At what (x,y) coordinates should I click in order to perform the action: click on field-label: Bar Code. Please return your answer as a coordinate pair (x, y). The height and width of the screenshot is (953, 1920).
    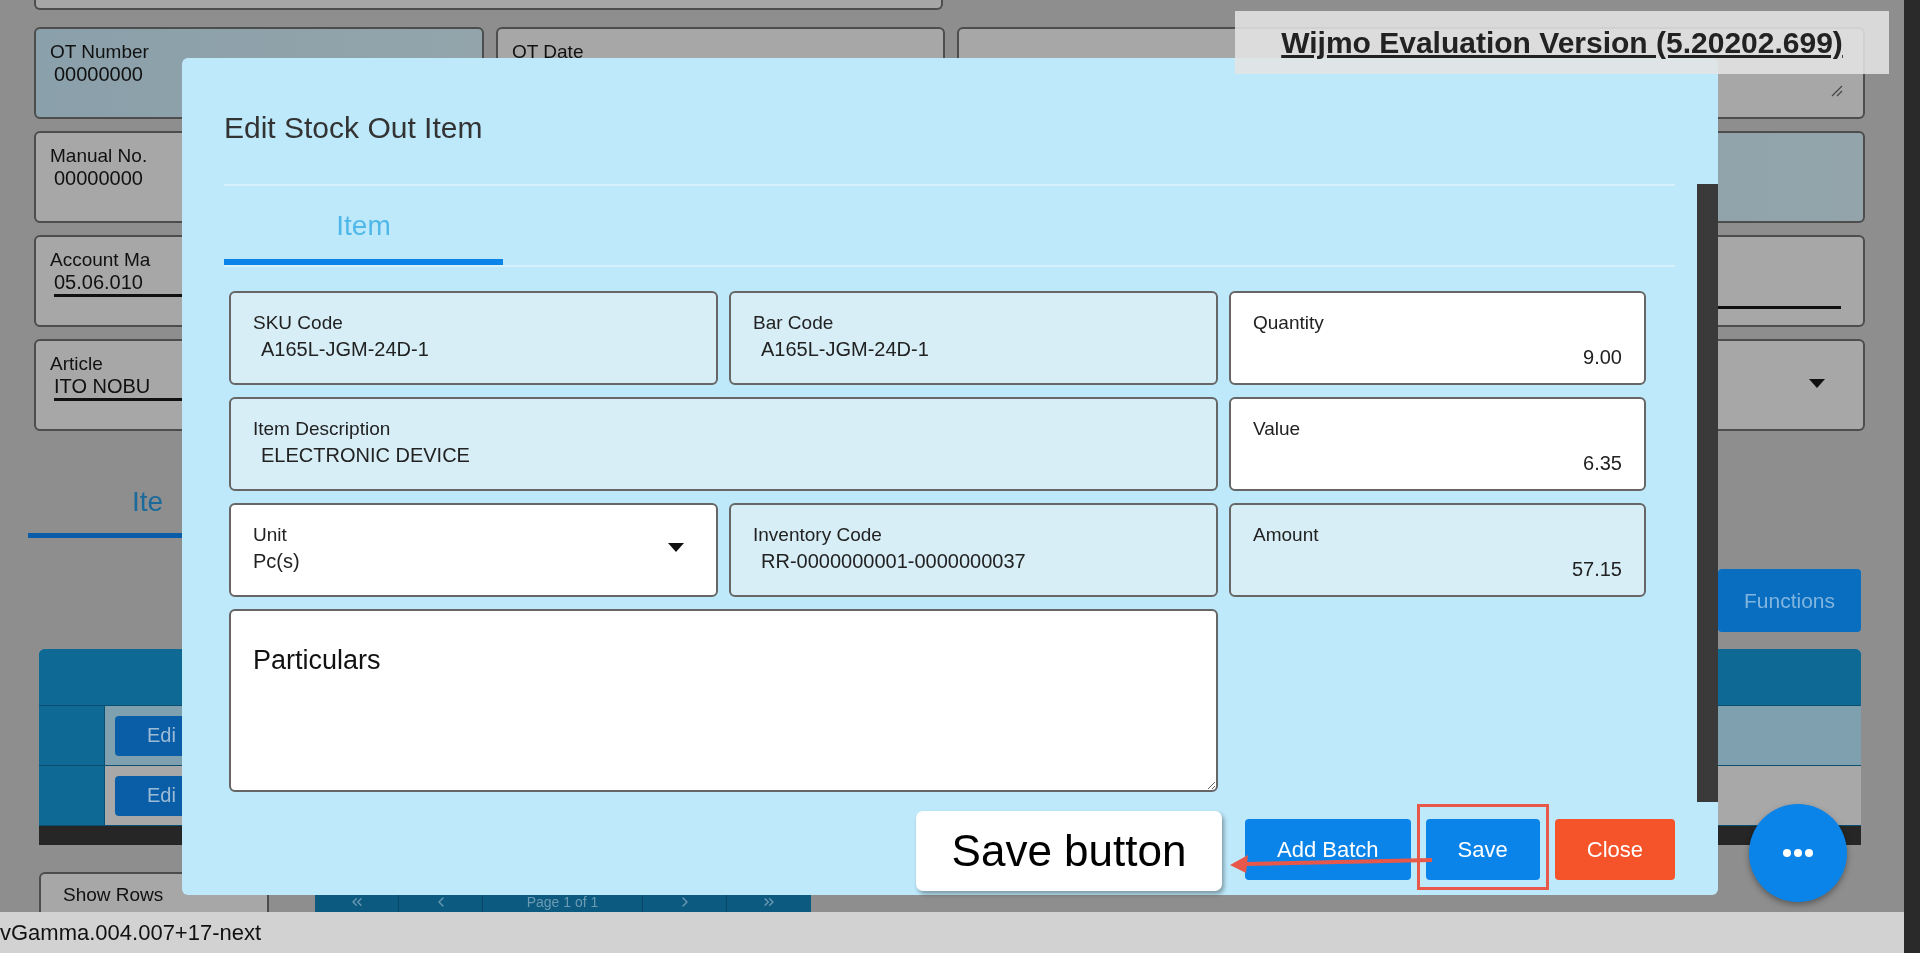
    Looking at the image, I should click on (794, 323).